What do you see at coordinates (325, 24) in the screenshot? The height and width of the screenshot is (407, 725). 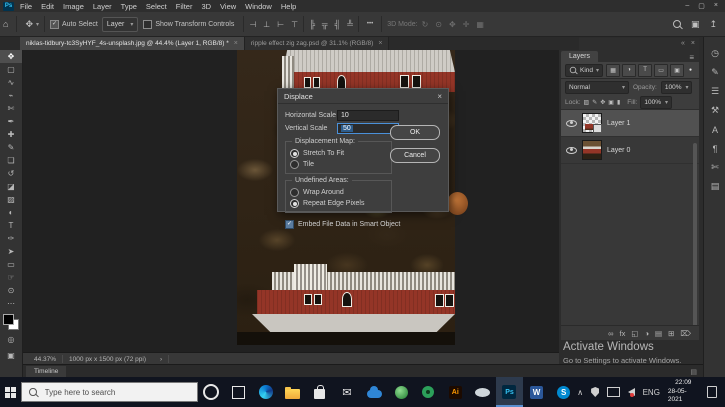 I see `distribute-top-icon: ╦` at bounding box center [325, 24].